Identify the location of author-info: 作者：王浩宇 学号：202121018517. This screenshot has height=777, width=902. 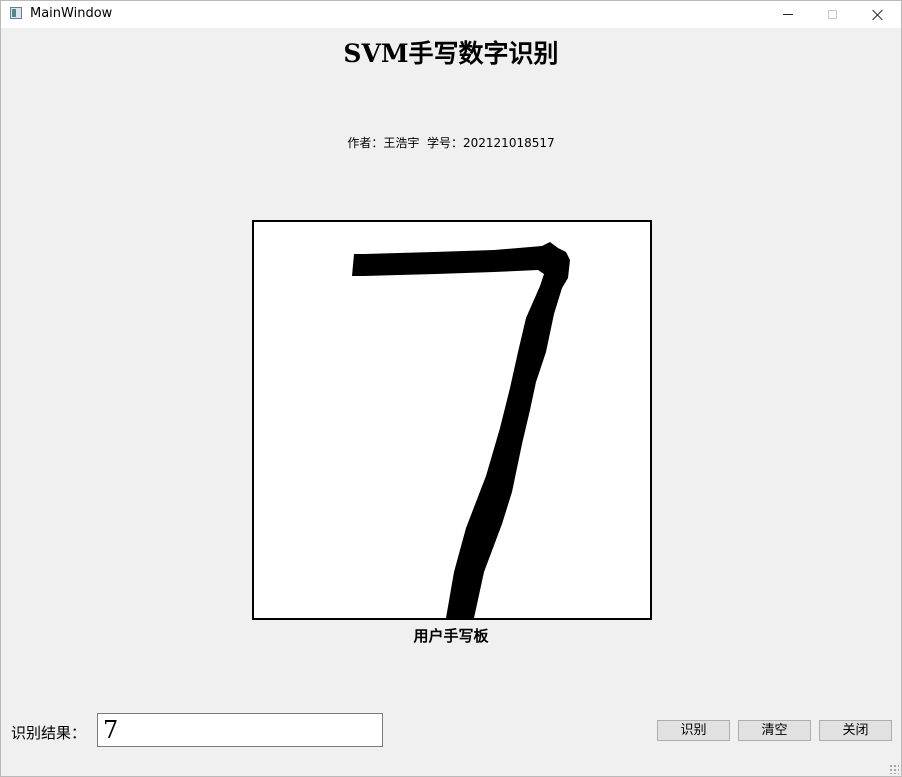
(451, 143).